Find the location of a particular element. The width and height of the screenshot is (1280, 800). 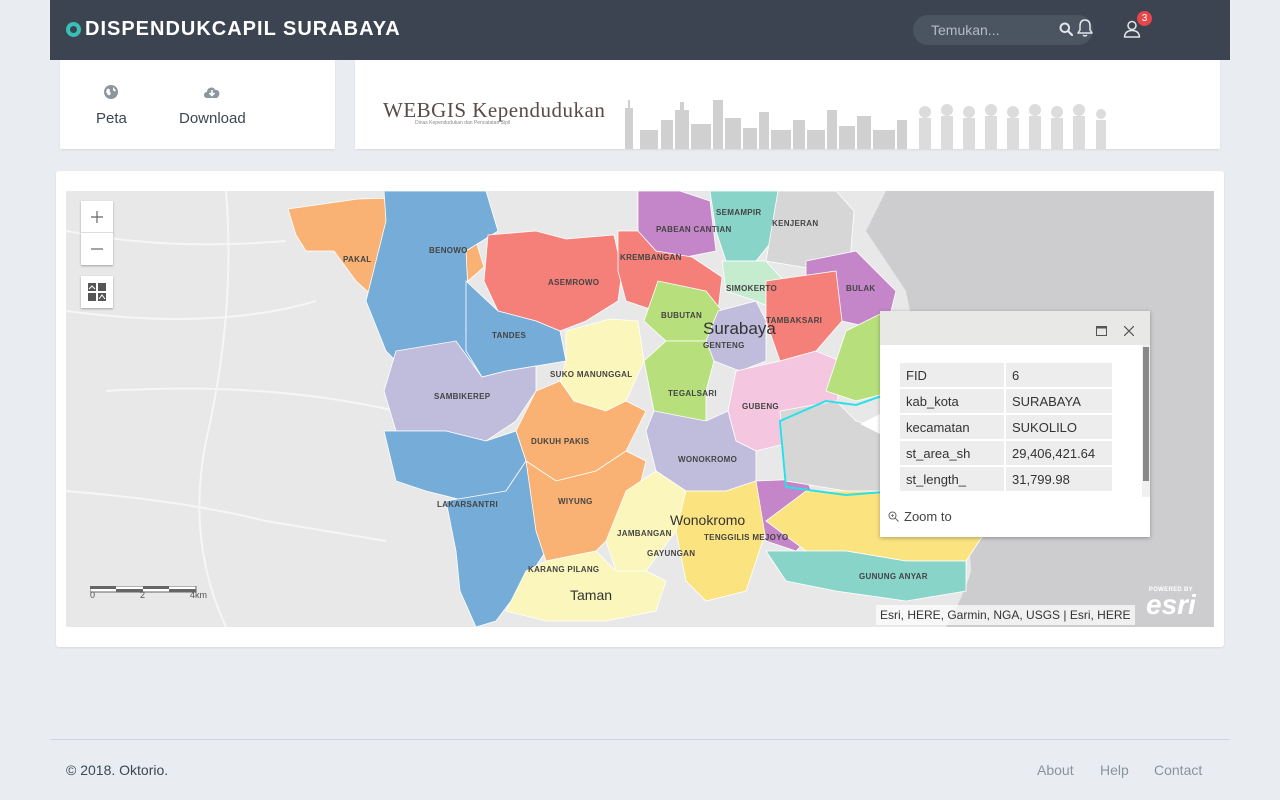

district-label: KREMBANGAN is located at coordinates (651, 257).